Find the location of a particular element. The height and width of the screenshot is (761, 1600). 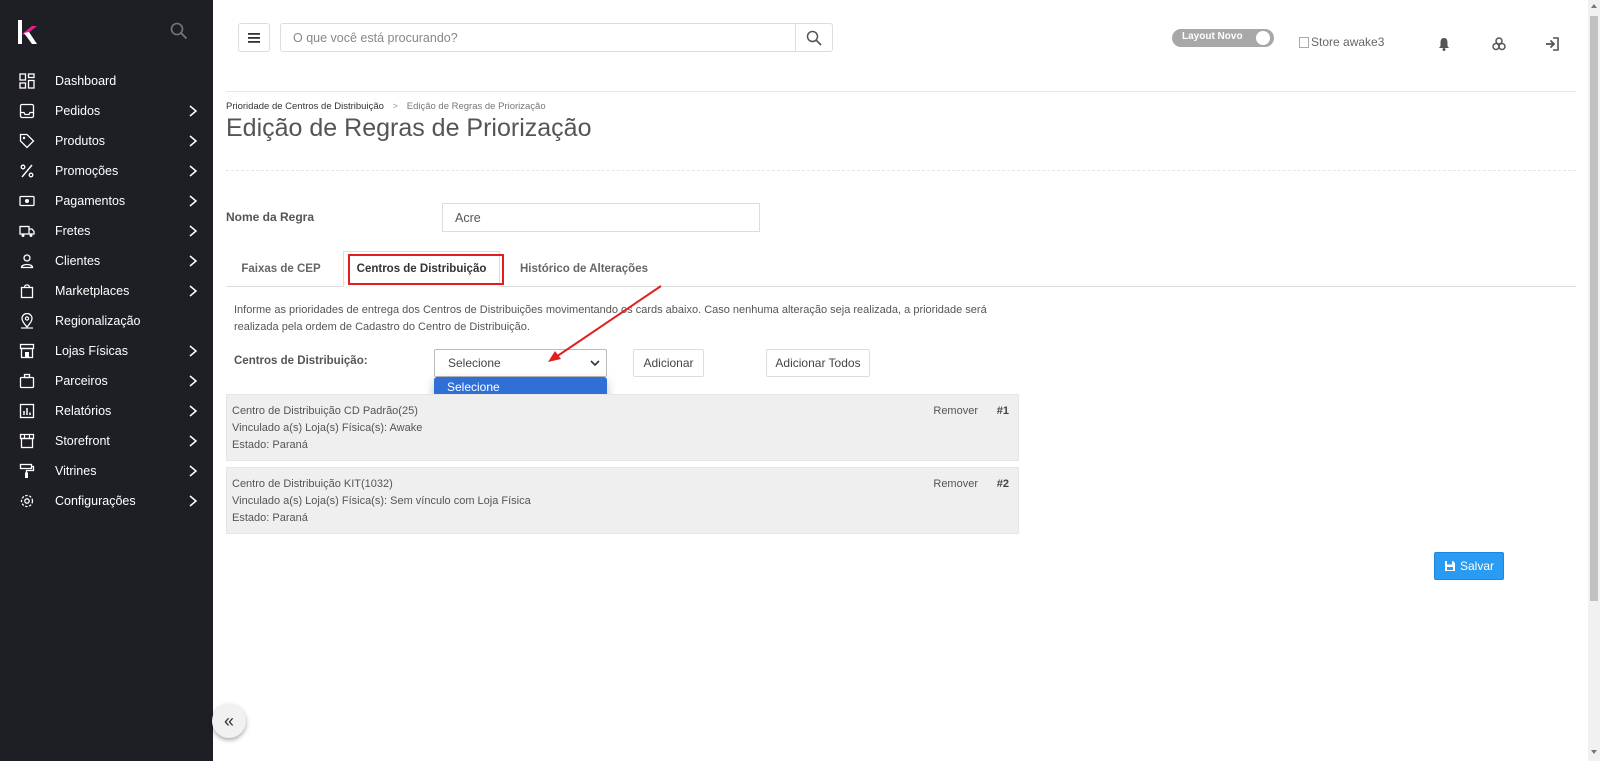

network-icon is located at coordinates (1499, 44).